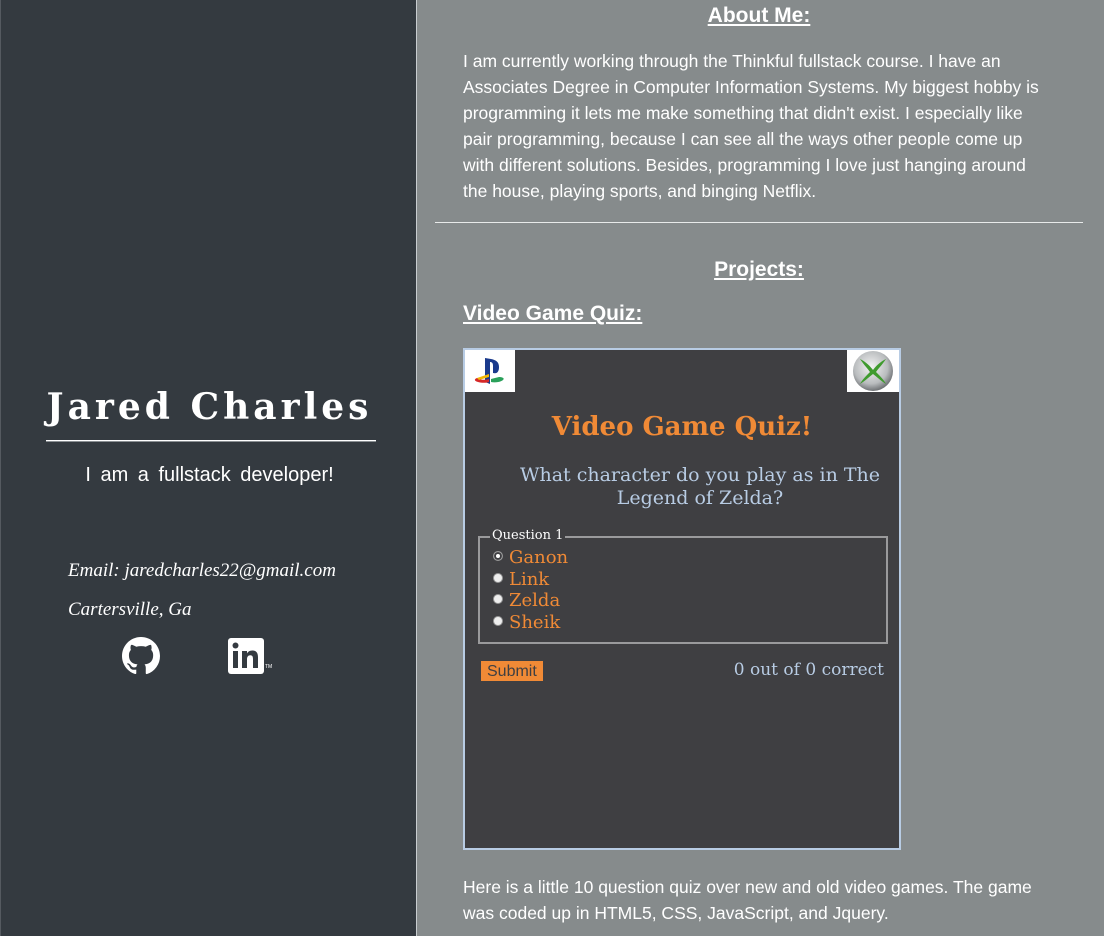 This screenshot has height=936, width=1104. I want to click on quiz-question-legend: Question 1, so click(528, 535).